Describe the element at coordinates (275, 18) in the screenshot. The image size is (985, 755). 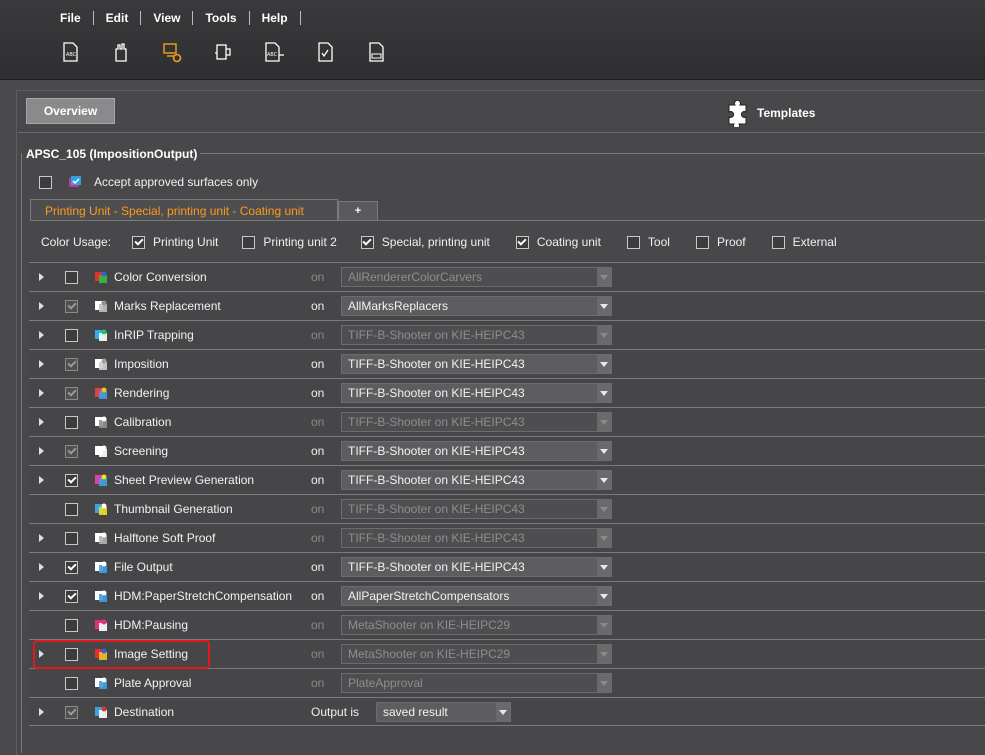
I see `menu-help: Help` at that location.